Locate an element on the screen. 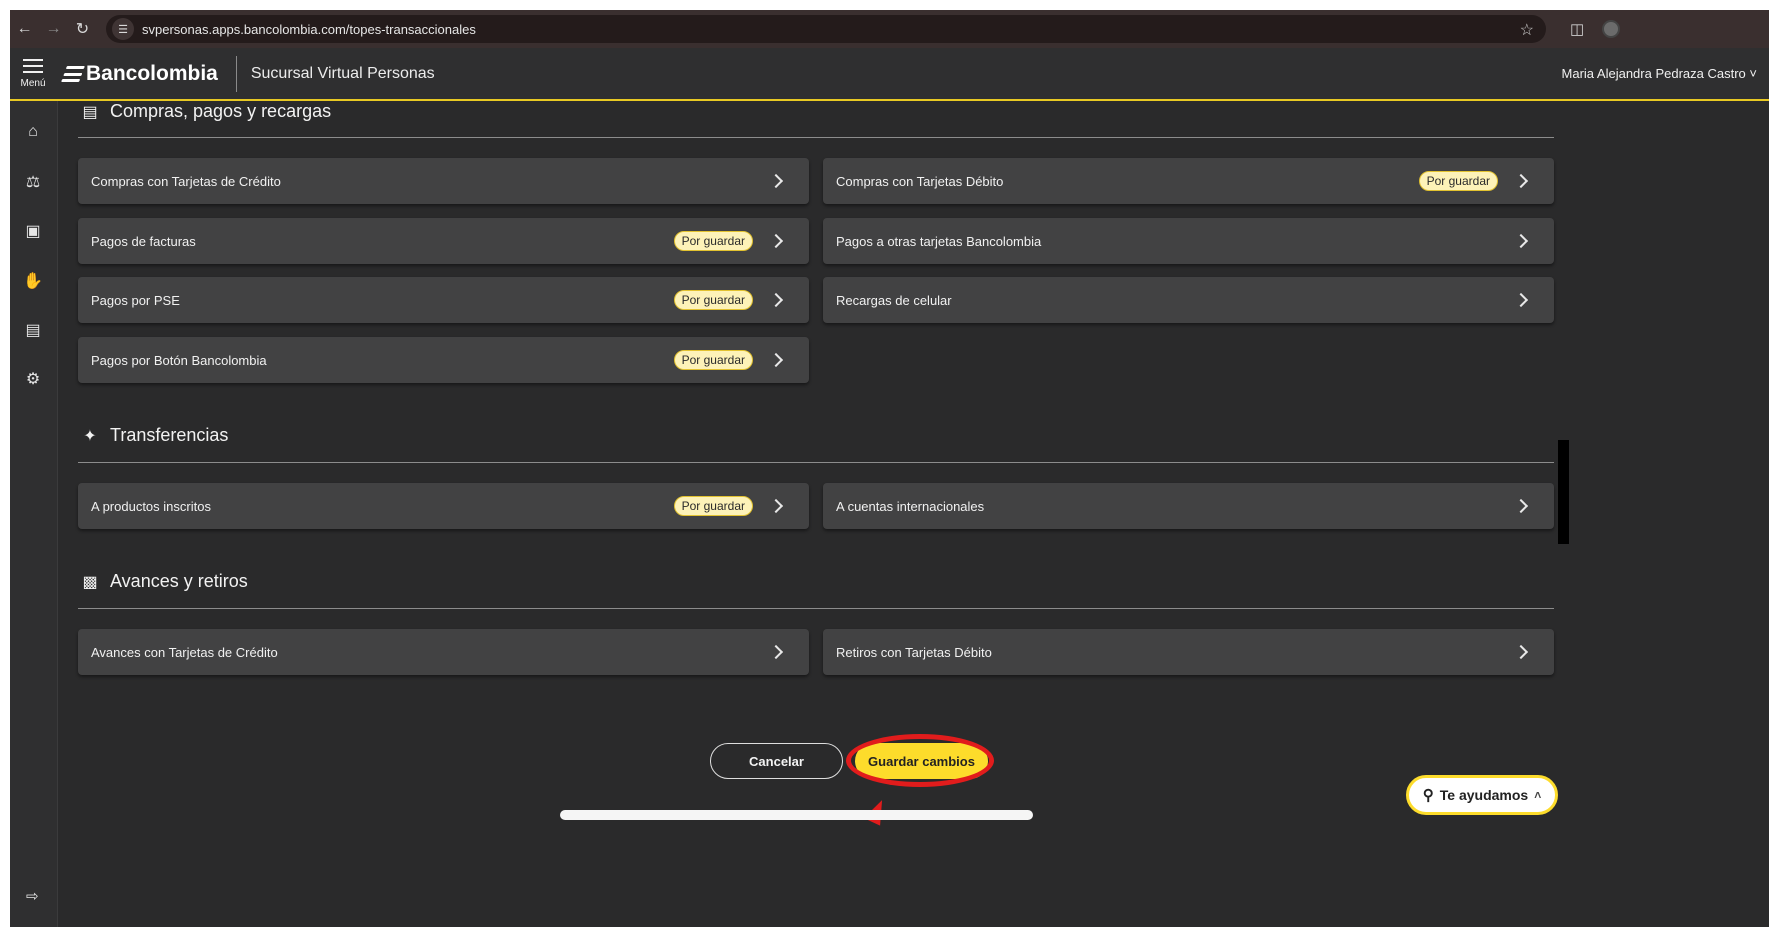 The width and height of the screenshot is (1769, 927). help-button: ⚲ Te ayudamos ˄ is located at coordinates (1482, 795).